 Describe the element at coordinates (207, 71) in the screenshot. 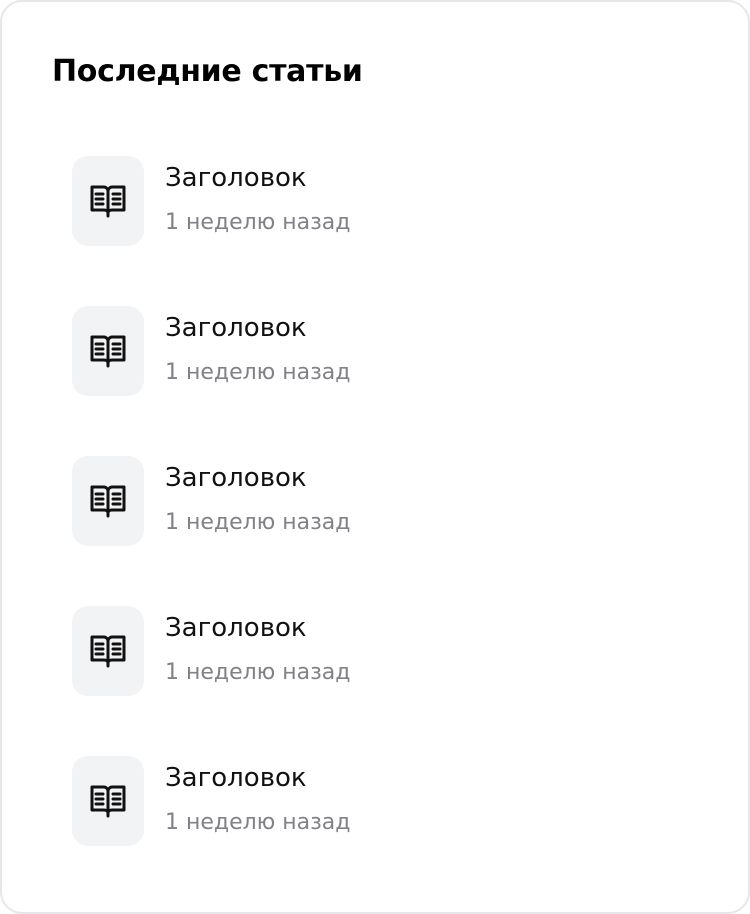

I see `section-title: Последние статьи` at that location.